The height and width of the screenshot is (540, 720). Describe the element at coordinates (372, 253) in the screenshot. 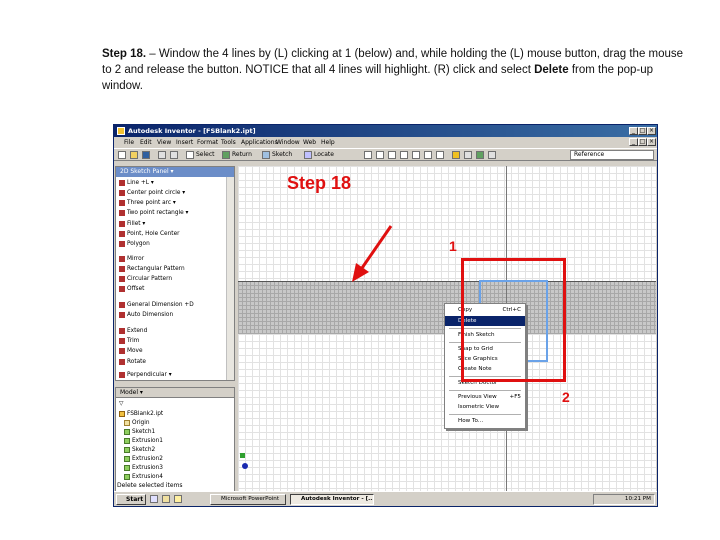

I see `pointer-arrow-icon` at that location.